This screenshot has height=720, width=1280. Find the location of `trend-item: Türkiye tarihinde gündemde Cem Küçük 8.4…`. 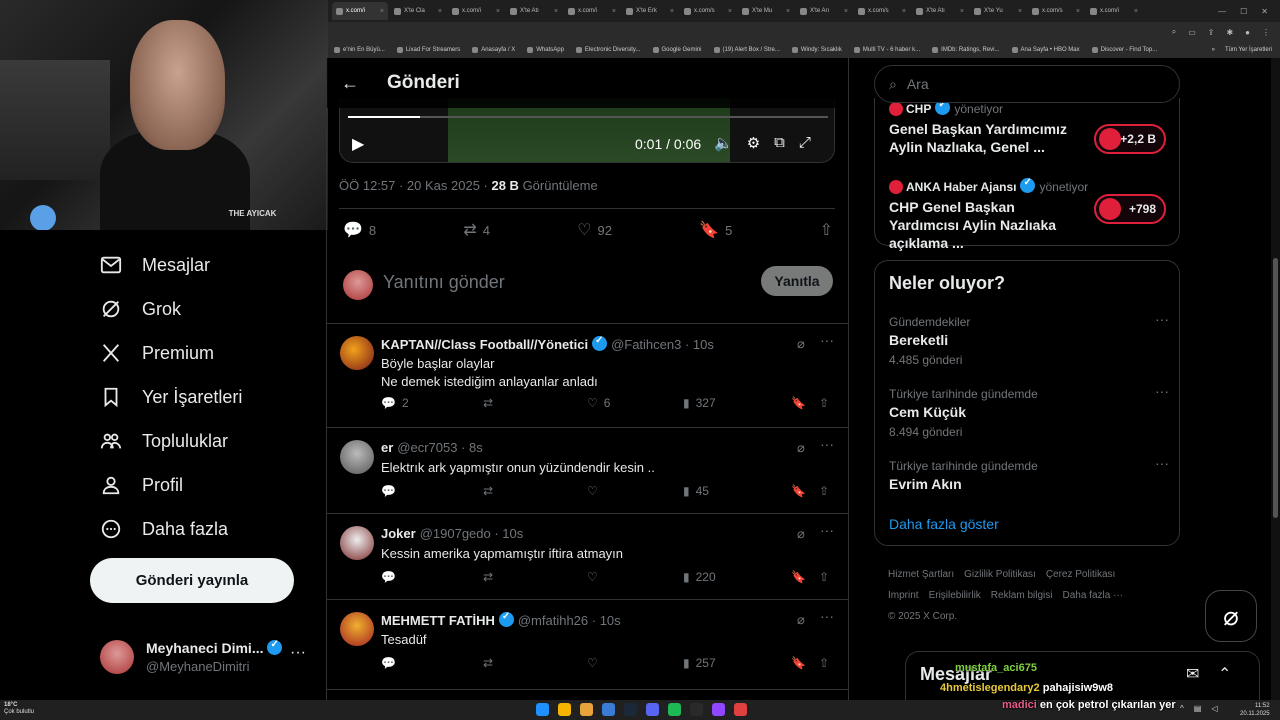

trend-item: Türkiye tarihinde gündemde Cem Küçük 8.4… is located at coordinates (1029, 411).